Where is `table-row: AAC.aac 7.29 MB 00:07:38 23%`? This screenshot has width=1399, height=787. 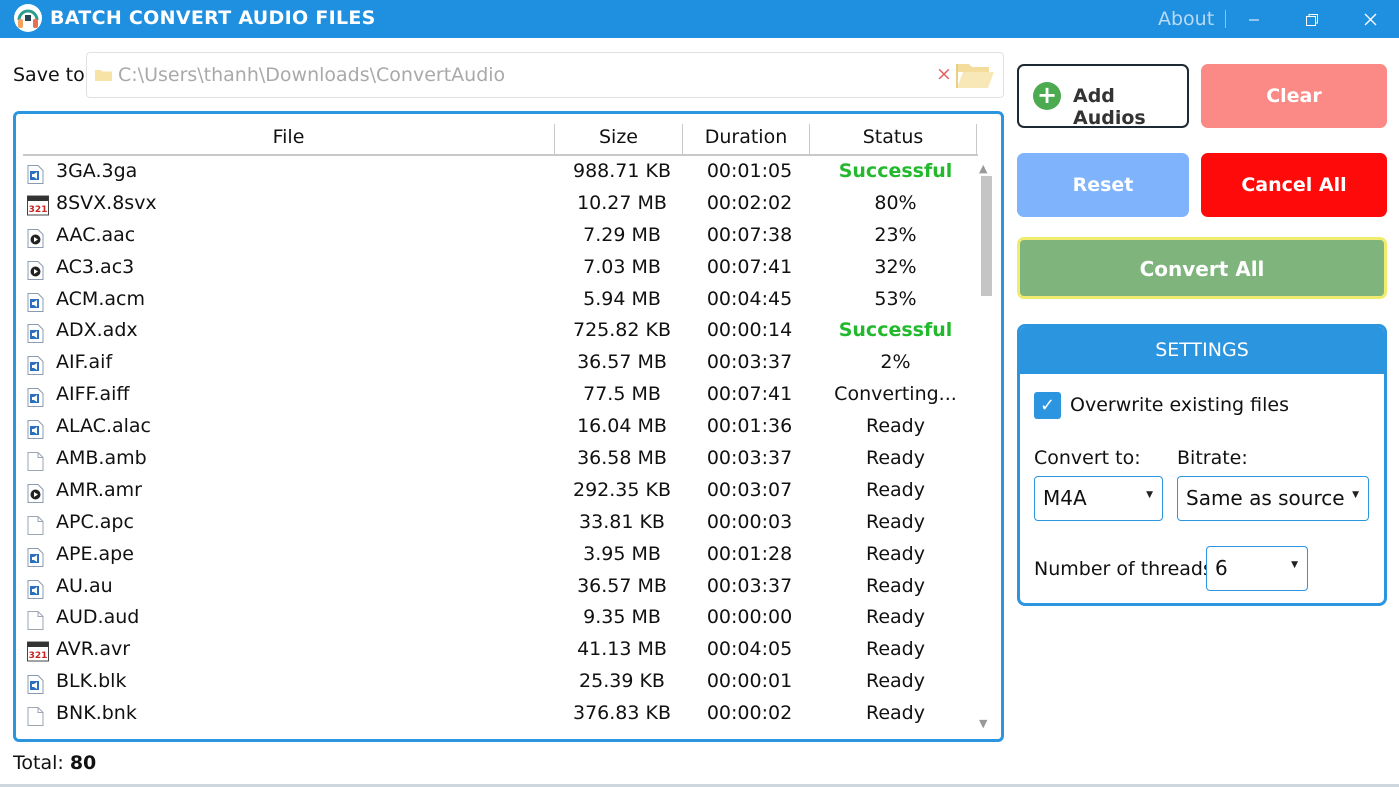
table-row: AAC.aac 7.29 MB 00:07:38 23% is located at coordinates (500, 236).